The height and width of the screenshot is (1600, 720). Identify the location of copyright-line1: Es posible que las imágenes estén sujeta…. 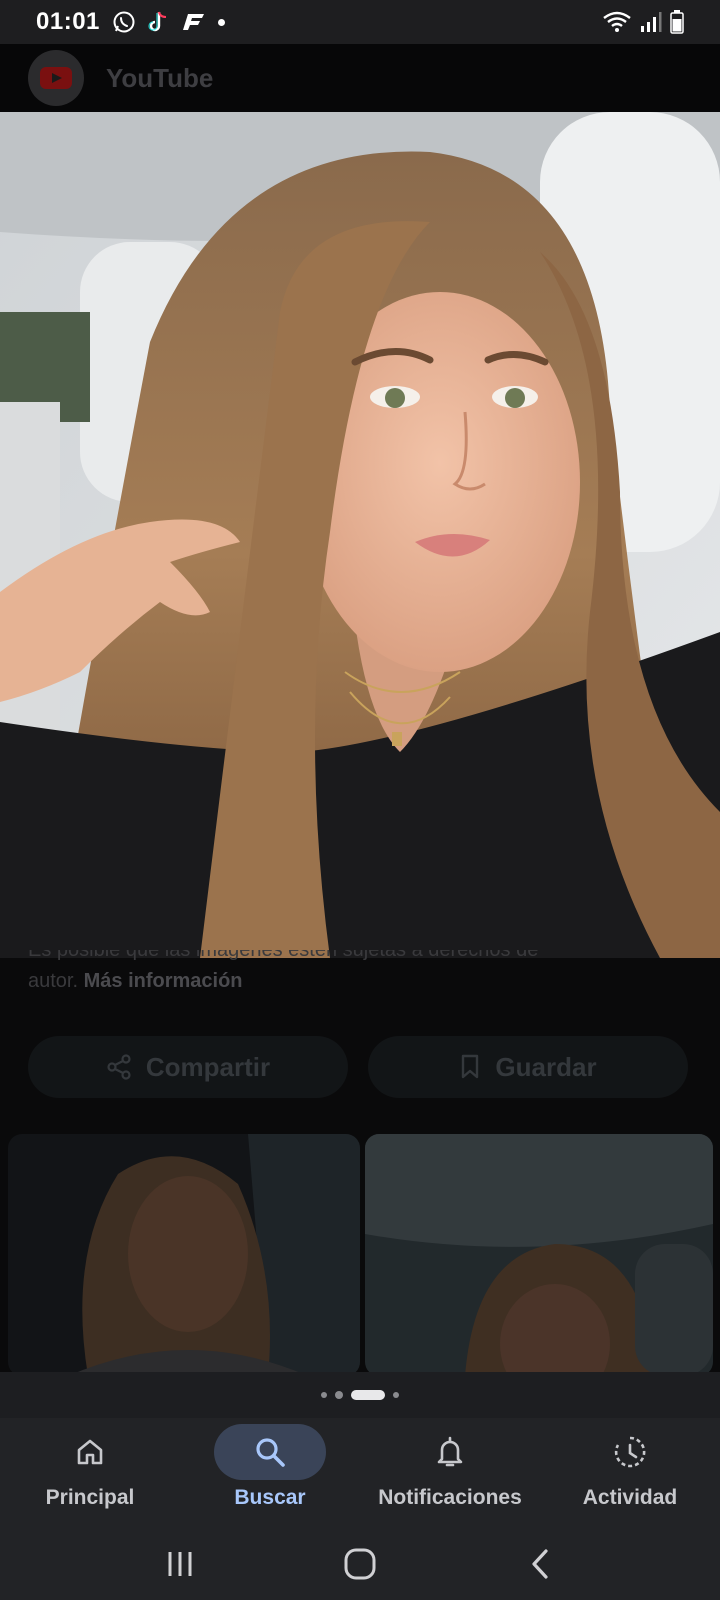
(283, 955).